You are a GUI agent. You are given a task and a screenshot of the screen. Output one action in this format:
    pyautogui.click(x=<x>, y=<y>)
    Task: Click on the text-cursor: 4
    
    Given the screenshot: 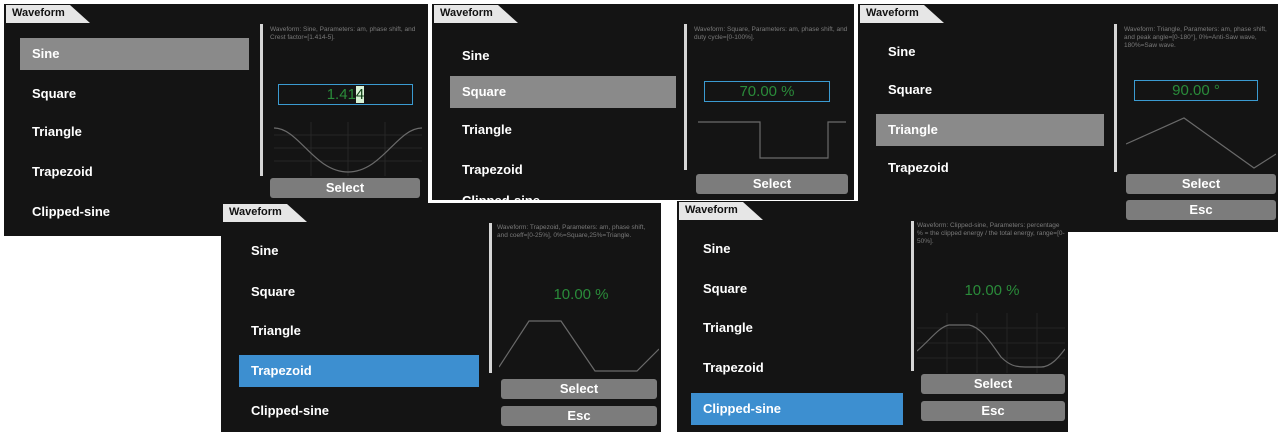 What is the action you would take?
    pyautogui.click(x=360, y=94)
    